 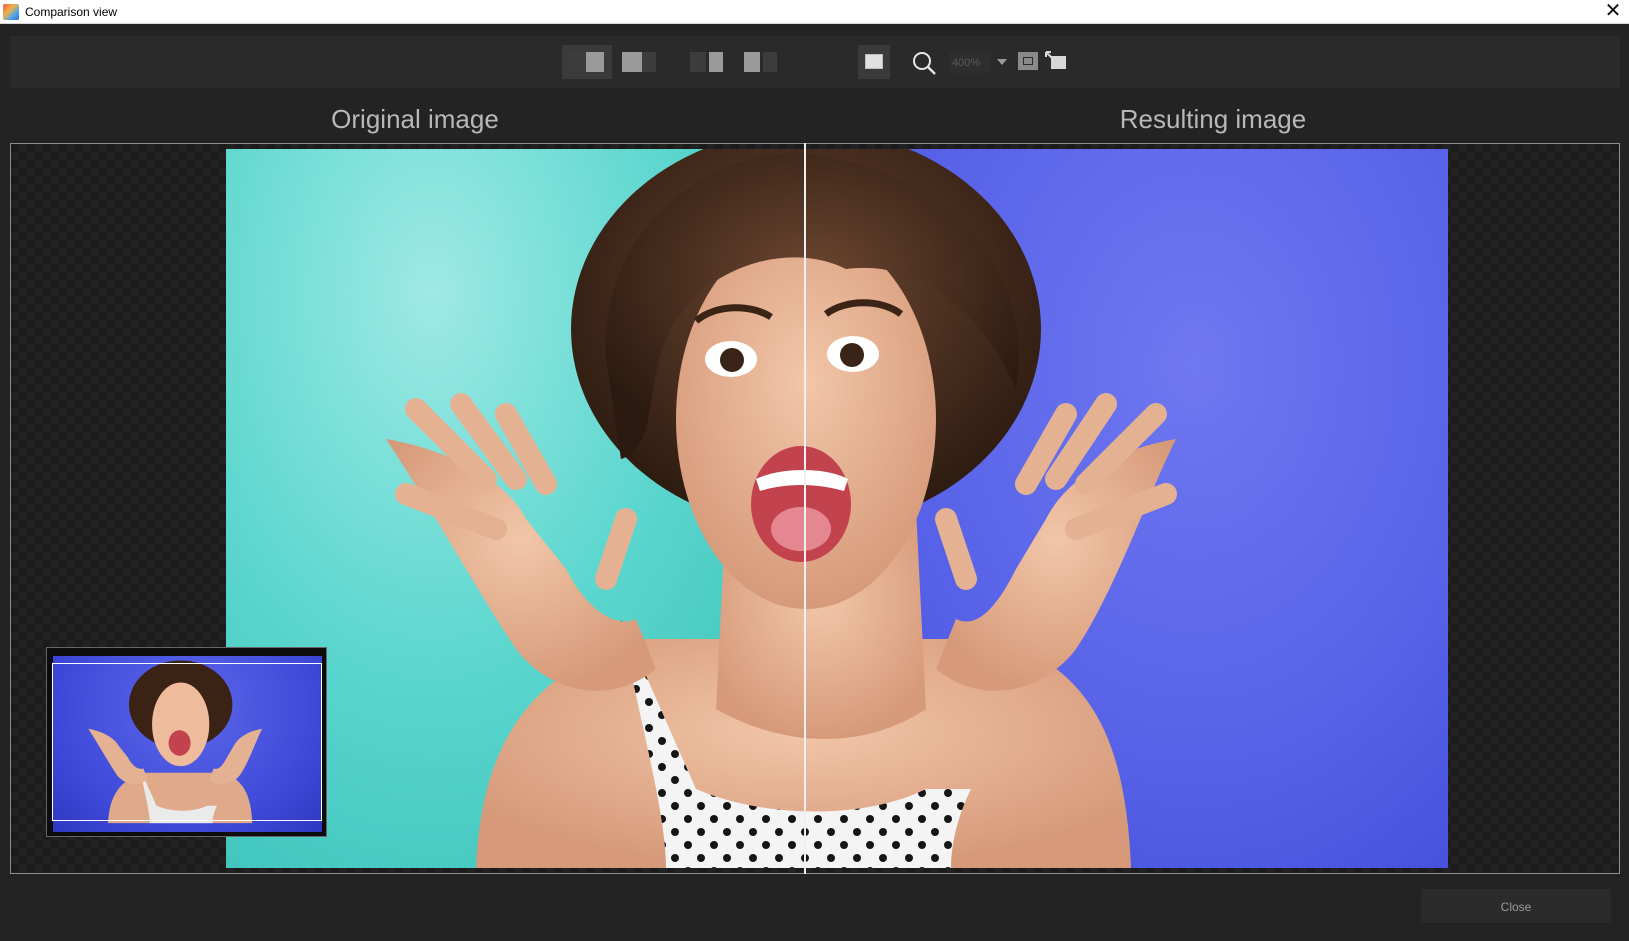 I want to click on split-view-icon, so click(x=577, y=62).